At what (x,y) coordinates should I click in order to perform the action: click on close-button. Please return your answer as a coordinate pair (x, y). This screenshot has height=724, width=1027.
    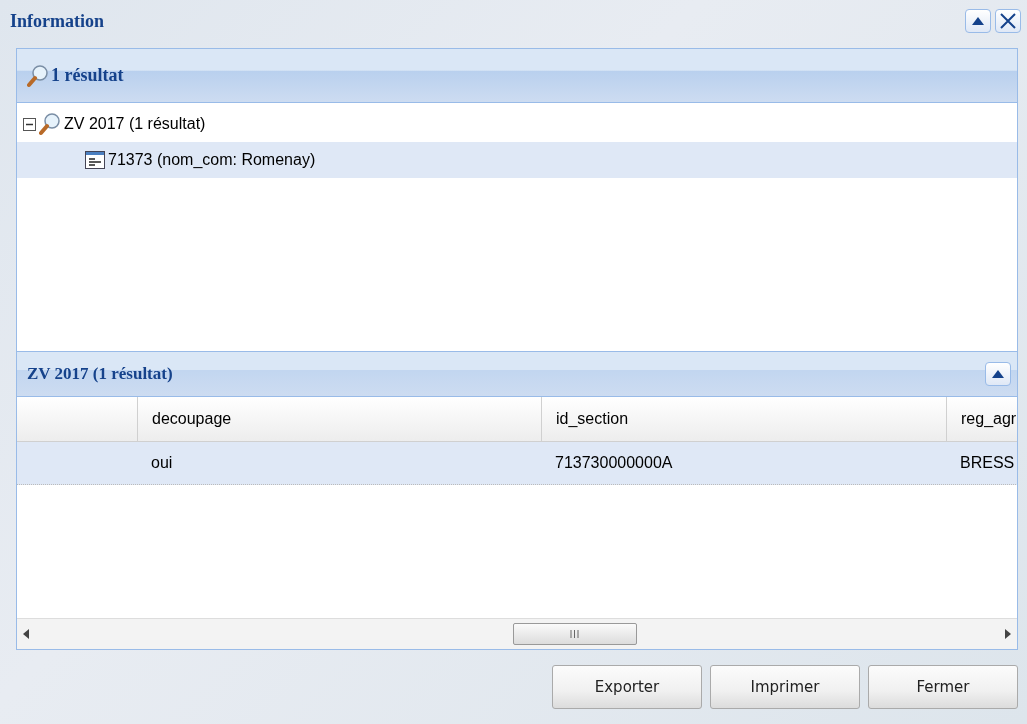
    Looking at the image, I should click on (1008, 21).